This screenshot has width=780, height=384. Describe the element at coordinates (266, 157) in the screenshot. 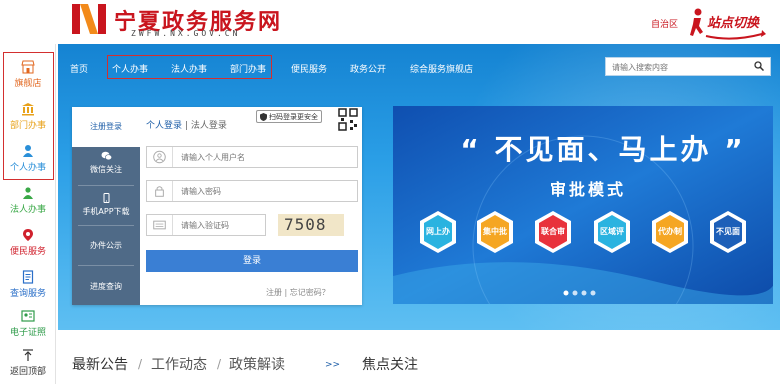

I see `username-input` at that location.